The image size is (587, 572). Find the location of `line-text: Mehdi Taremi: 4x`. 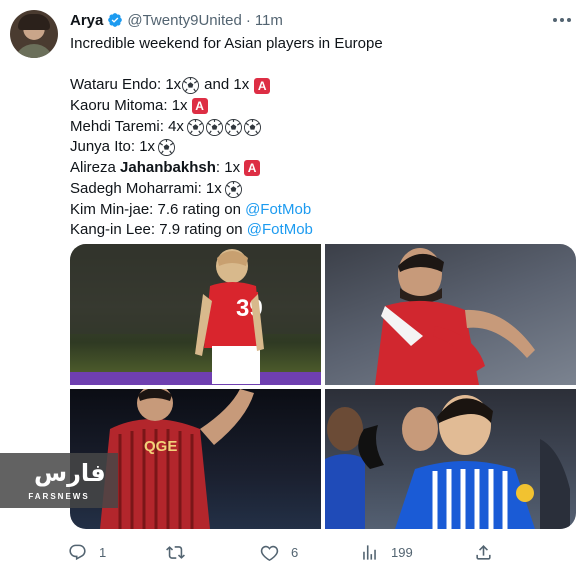

line-text: Mehdi Taremi: 4x is located at coordinates (127, 126).